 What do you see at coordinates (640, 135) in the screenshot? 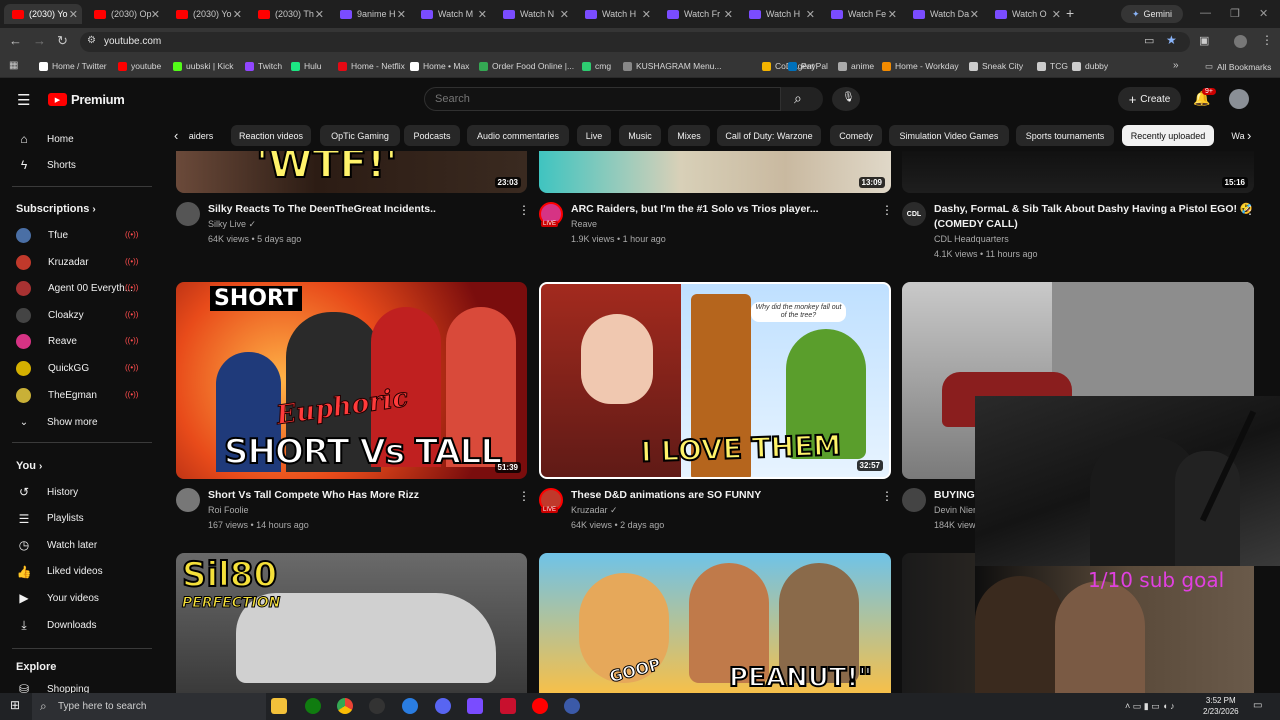
I see `filter-chip: Music` at bounding box center [640, 135].